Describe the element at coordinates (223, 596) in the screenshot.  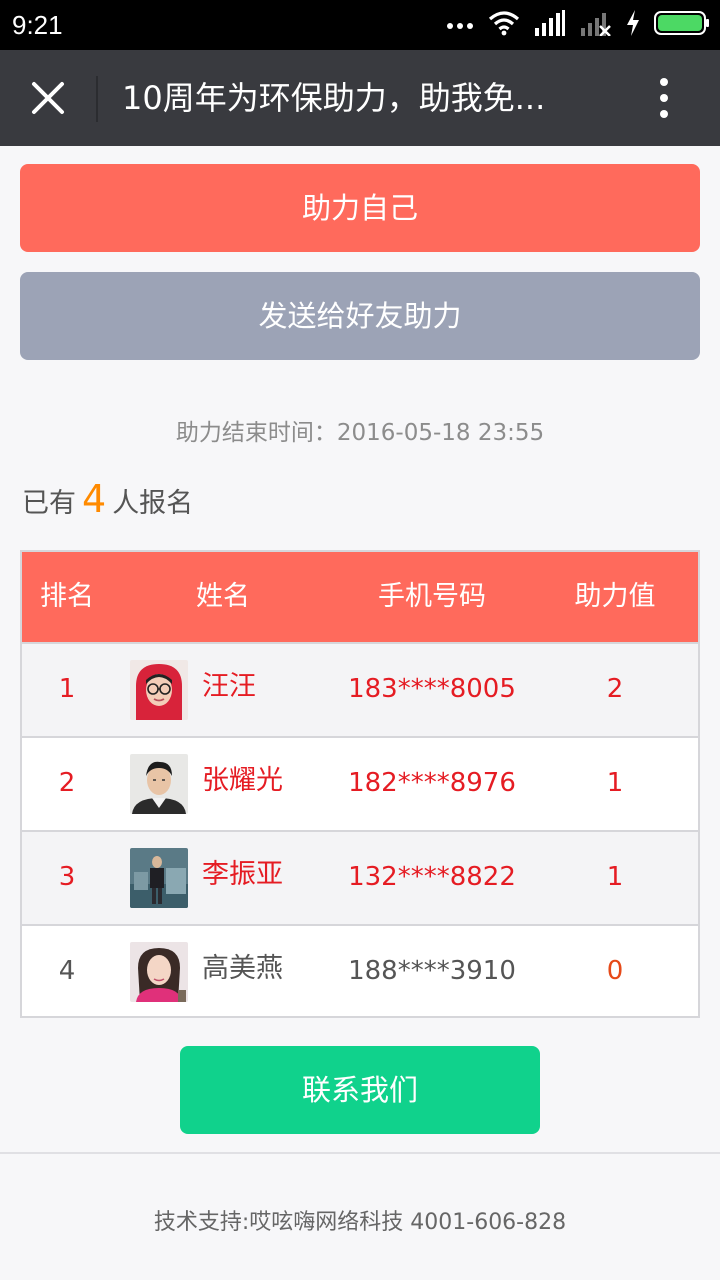
I see `header-name: 姓名` at that location.